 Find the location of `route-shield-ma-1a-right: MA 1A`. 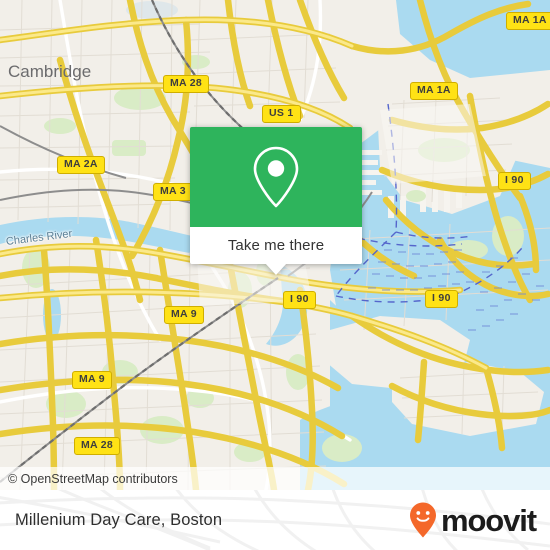

route-shield-ma-1a-right: MA 1A is located at coordinates (434, 91).